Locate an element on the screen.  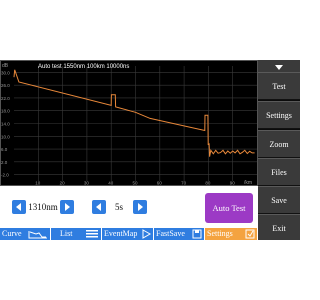
y-unit-label: dB is located at coordinates (5, 66).